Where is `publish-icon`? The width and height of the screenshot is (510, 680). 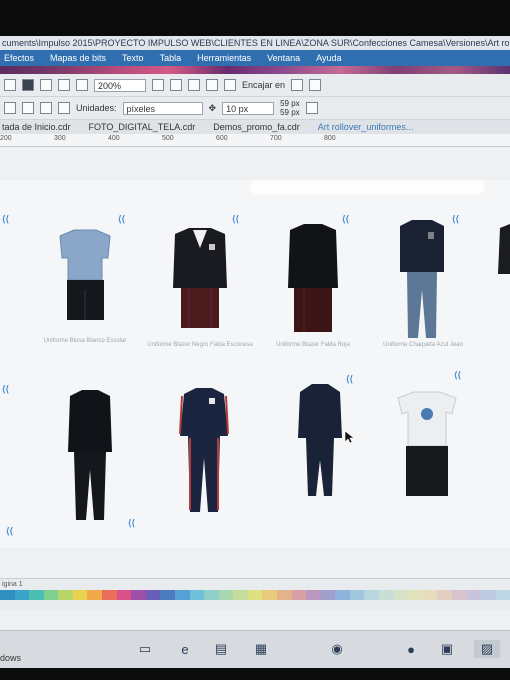
publish-icon is located at coordinates (28, 85).